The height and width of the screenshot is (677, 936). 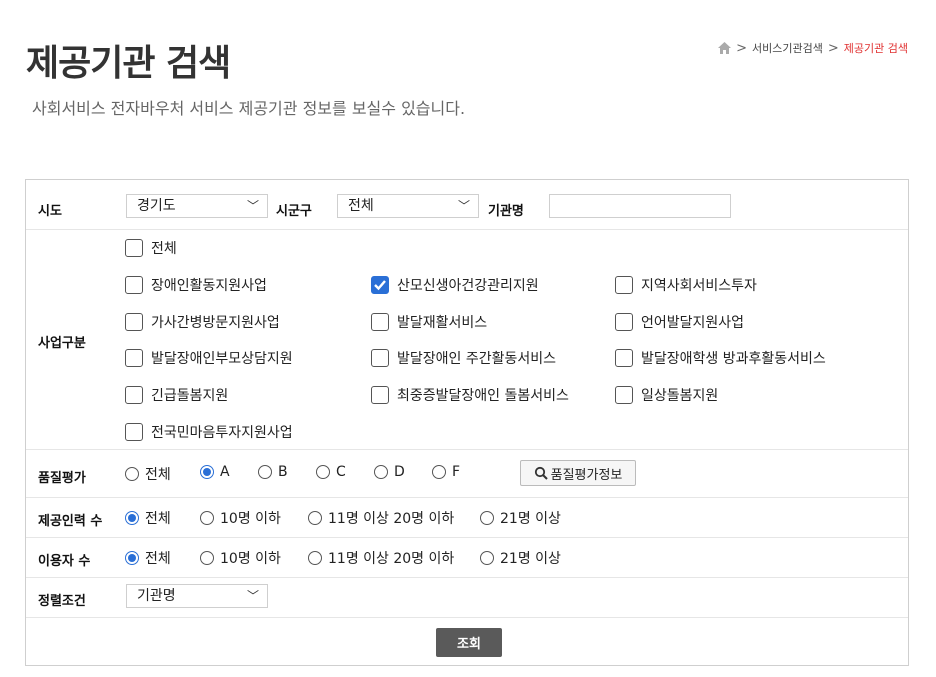 What do you see at coordinates (209, 432) in the screenshot?
I see `business-option-mind-investment: 전국민마음투자지원사업` at bounding box center [209, 432].